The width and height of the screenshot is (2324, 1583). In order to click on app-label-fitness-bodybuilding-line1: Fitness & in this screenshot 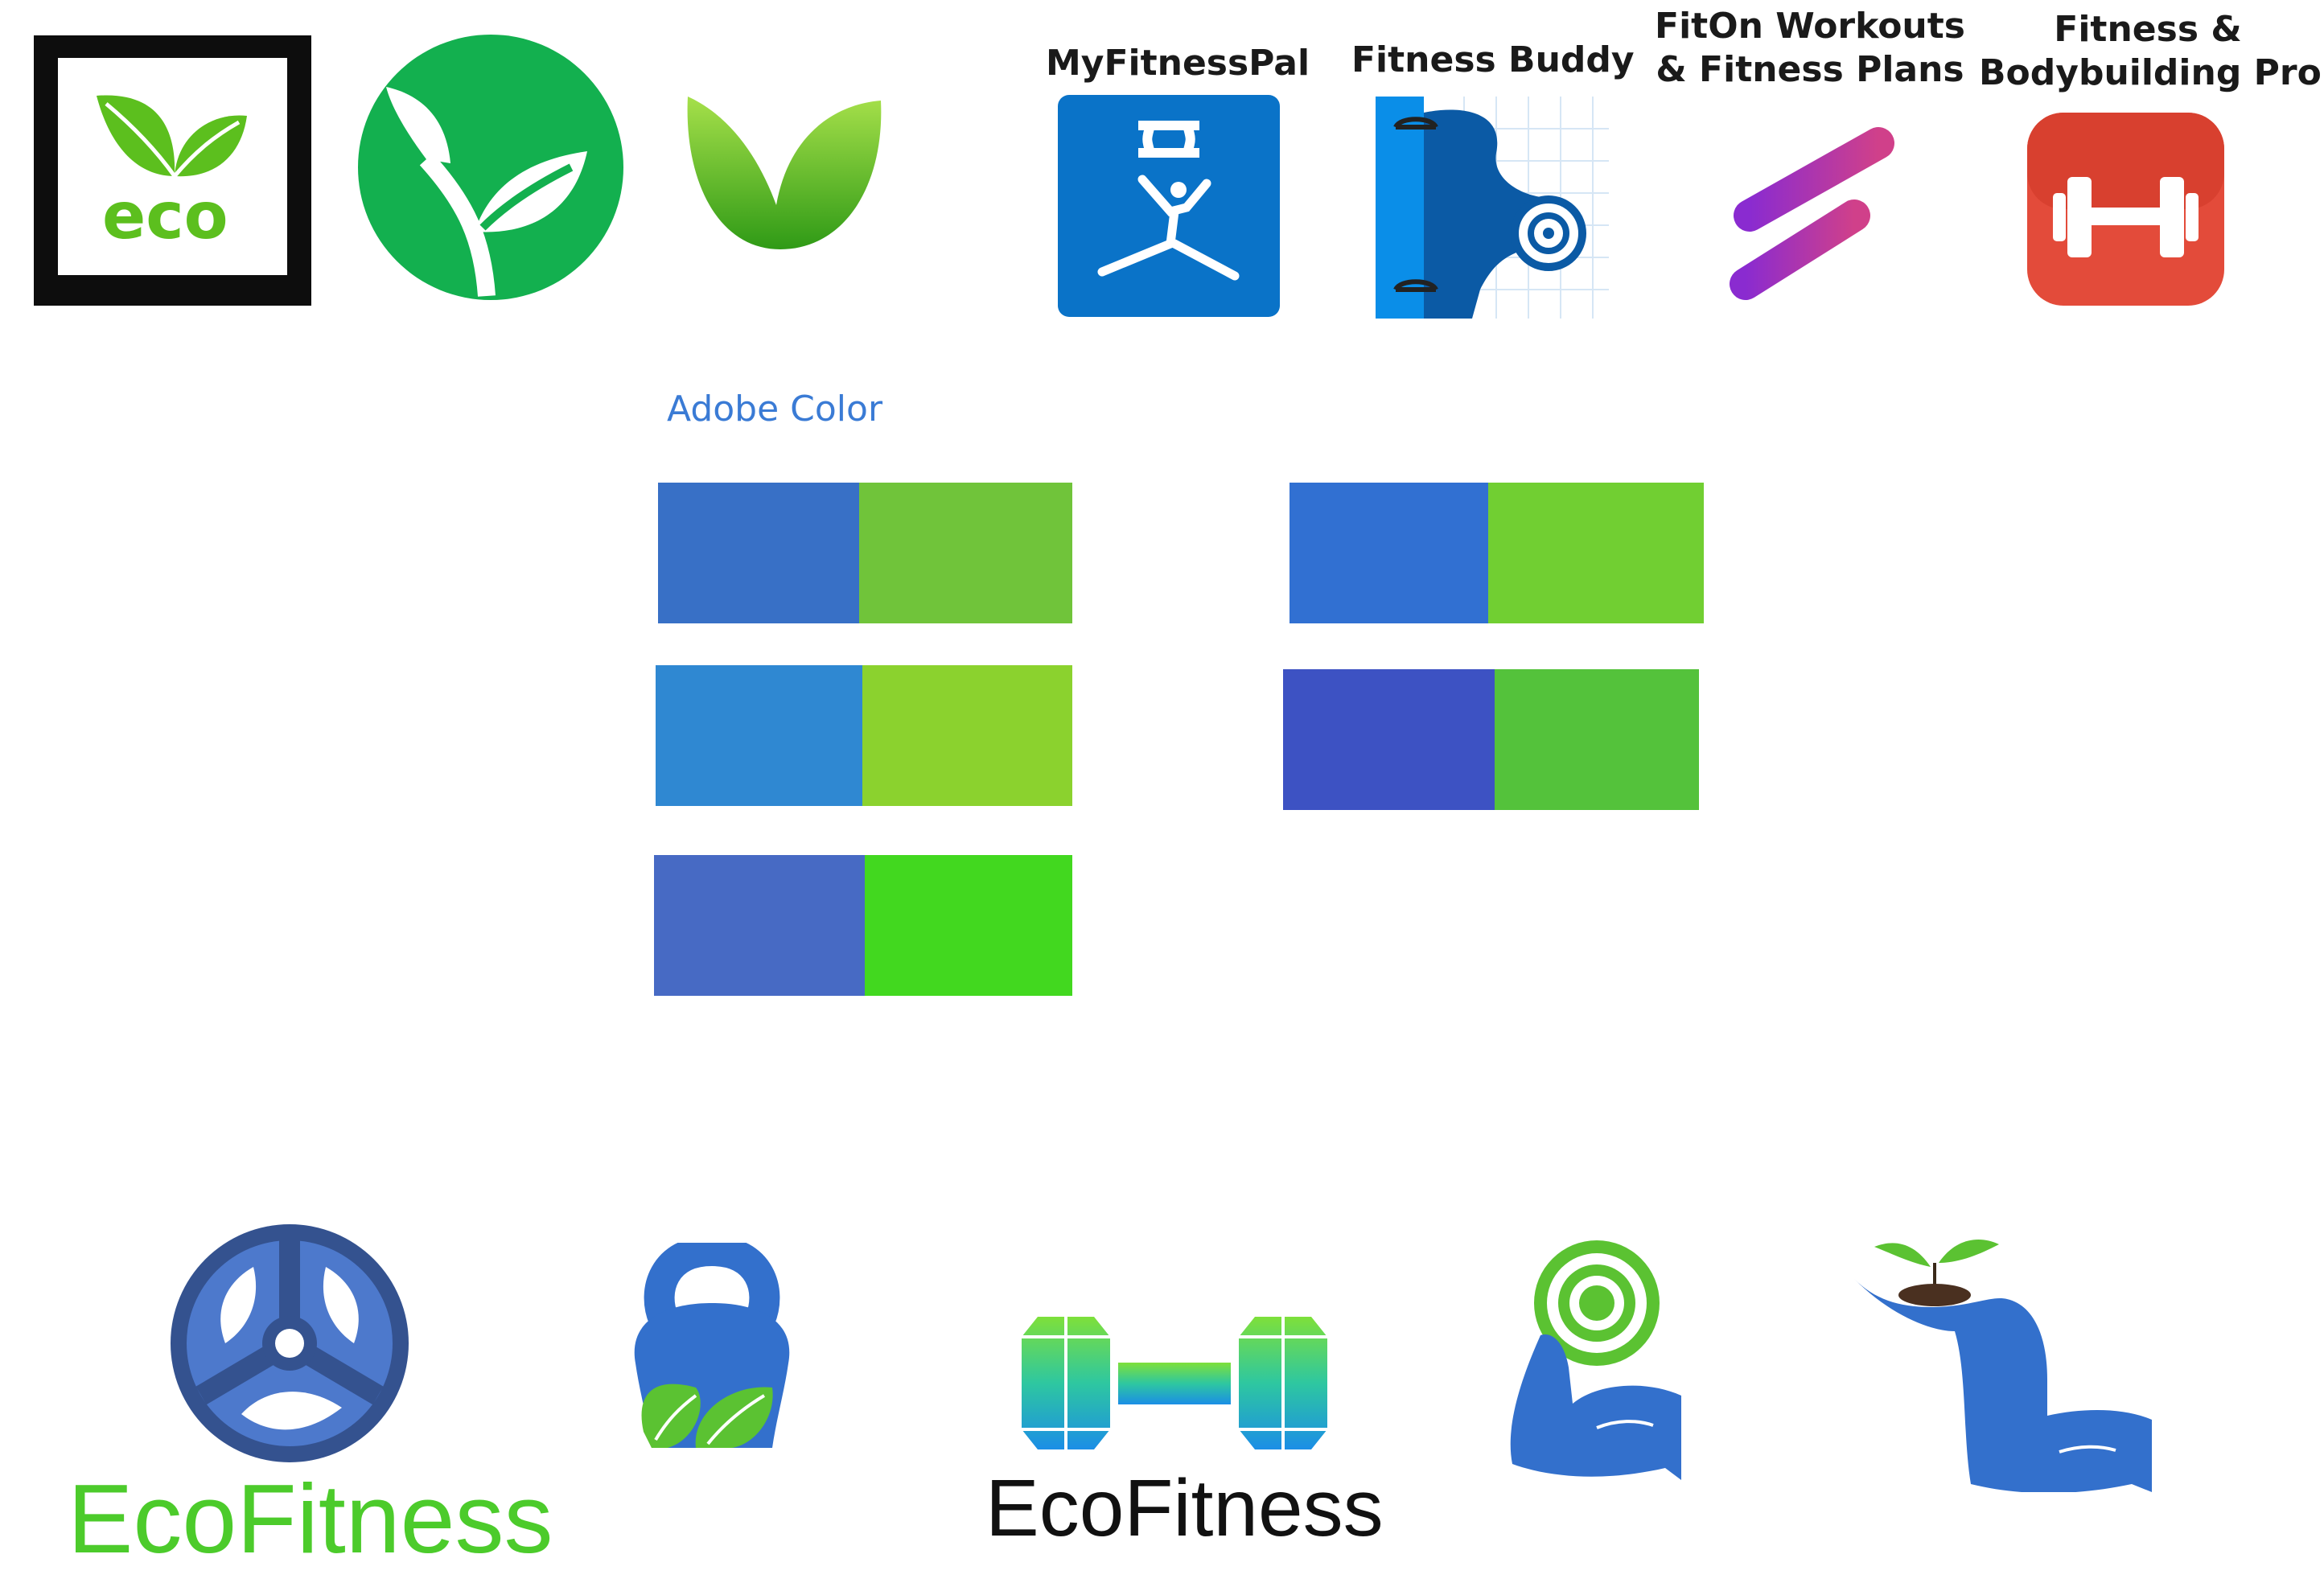, I will do `click(2148, 29)`.